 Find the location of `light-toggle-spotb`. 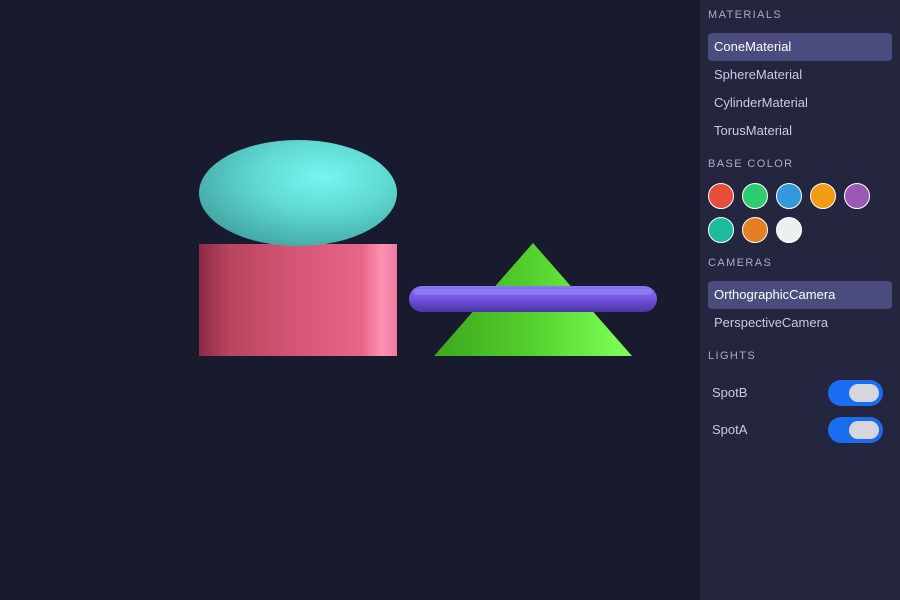

light-toggle-spotb is located at coordinates (855, 393).